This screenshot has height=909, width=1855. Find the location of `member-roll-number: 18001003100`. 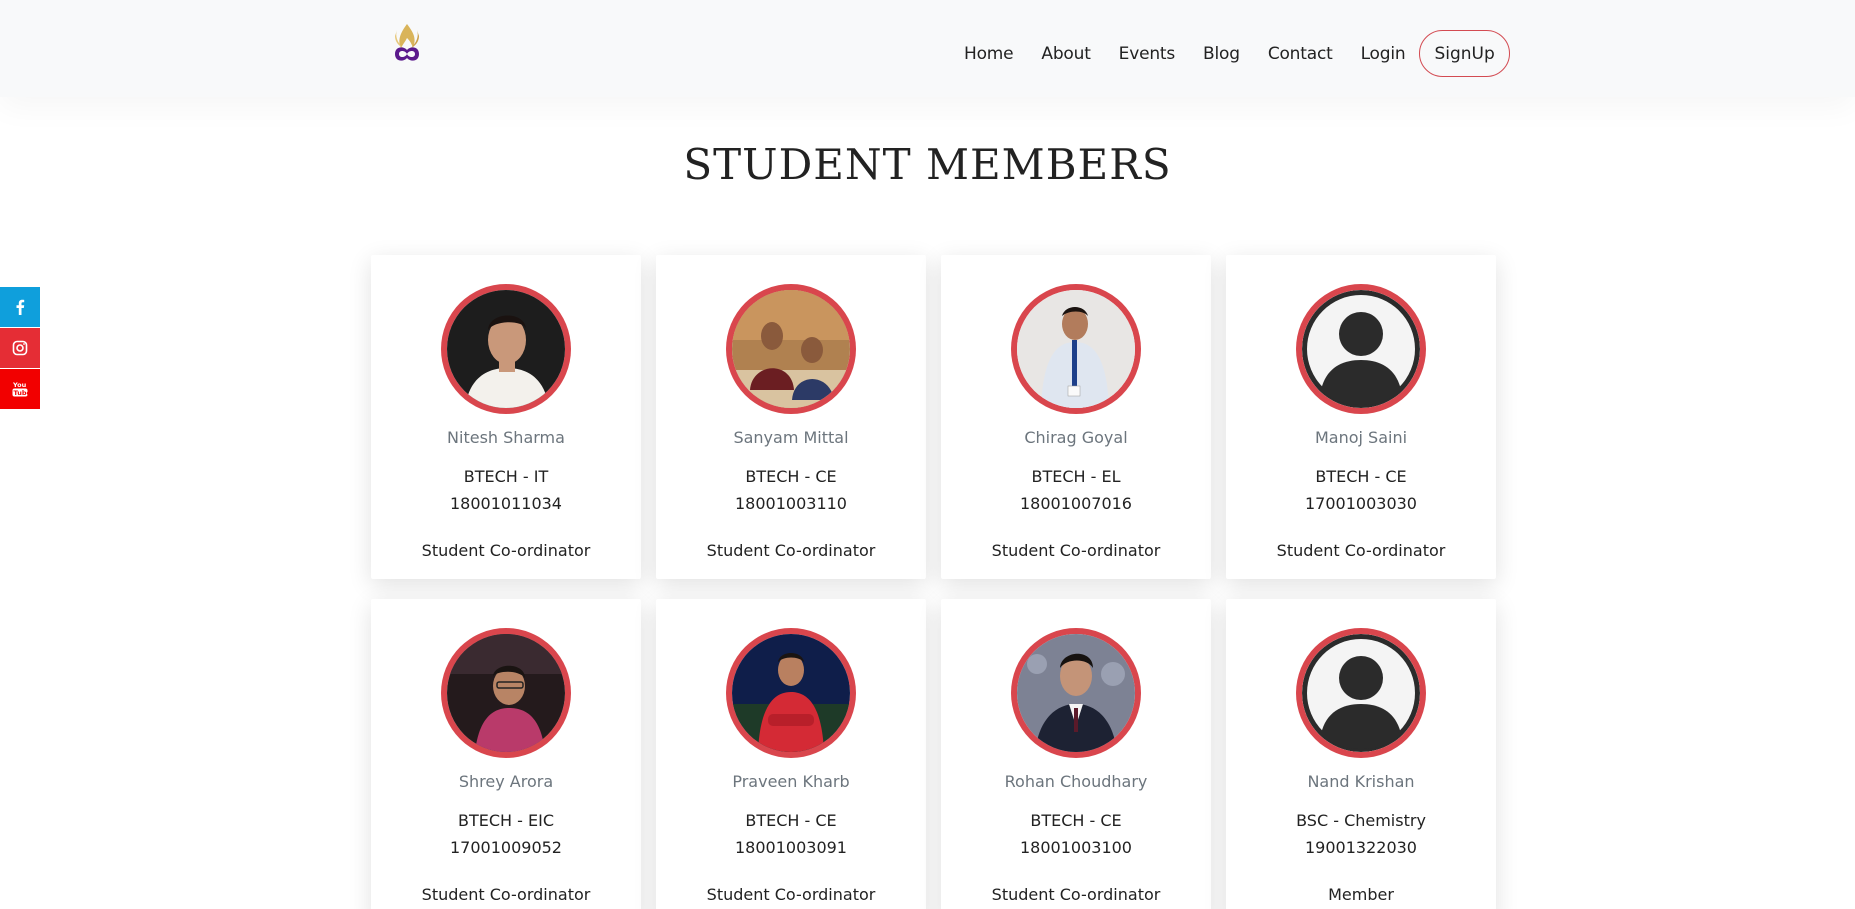

member-roll-number: 18001003100 is located at coordinates (1076, 847).